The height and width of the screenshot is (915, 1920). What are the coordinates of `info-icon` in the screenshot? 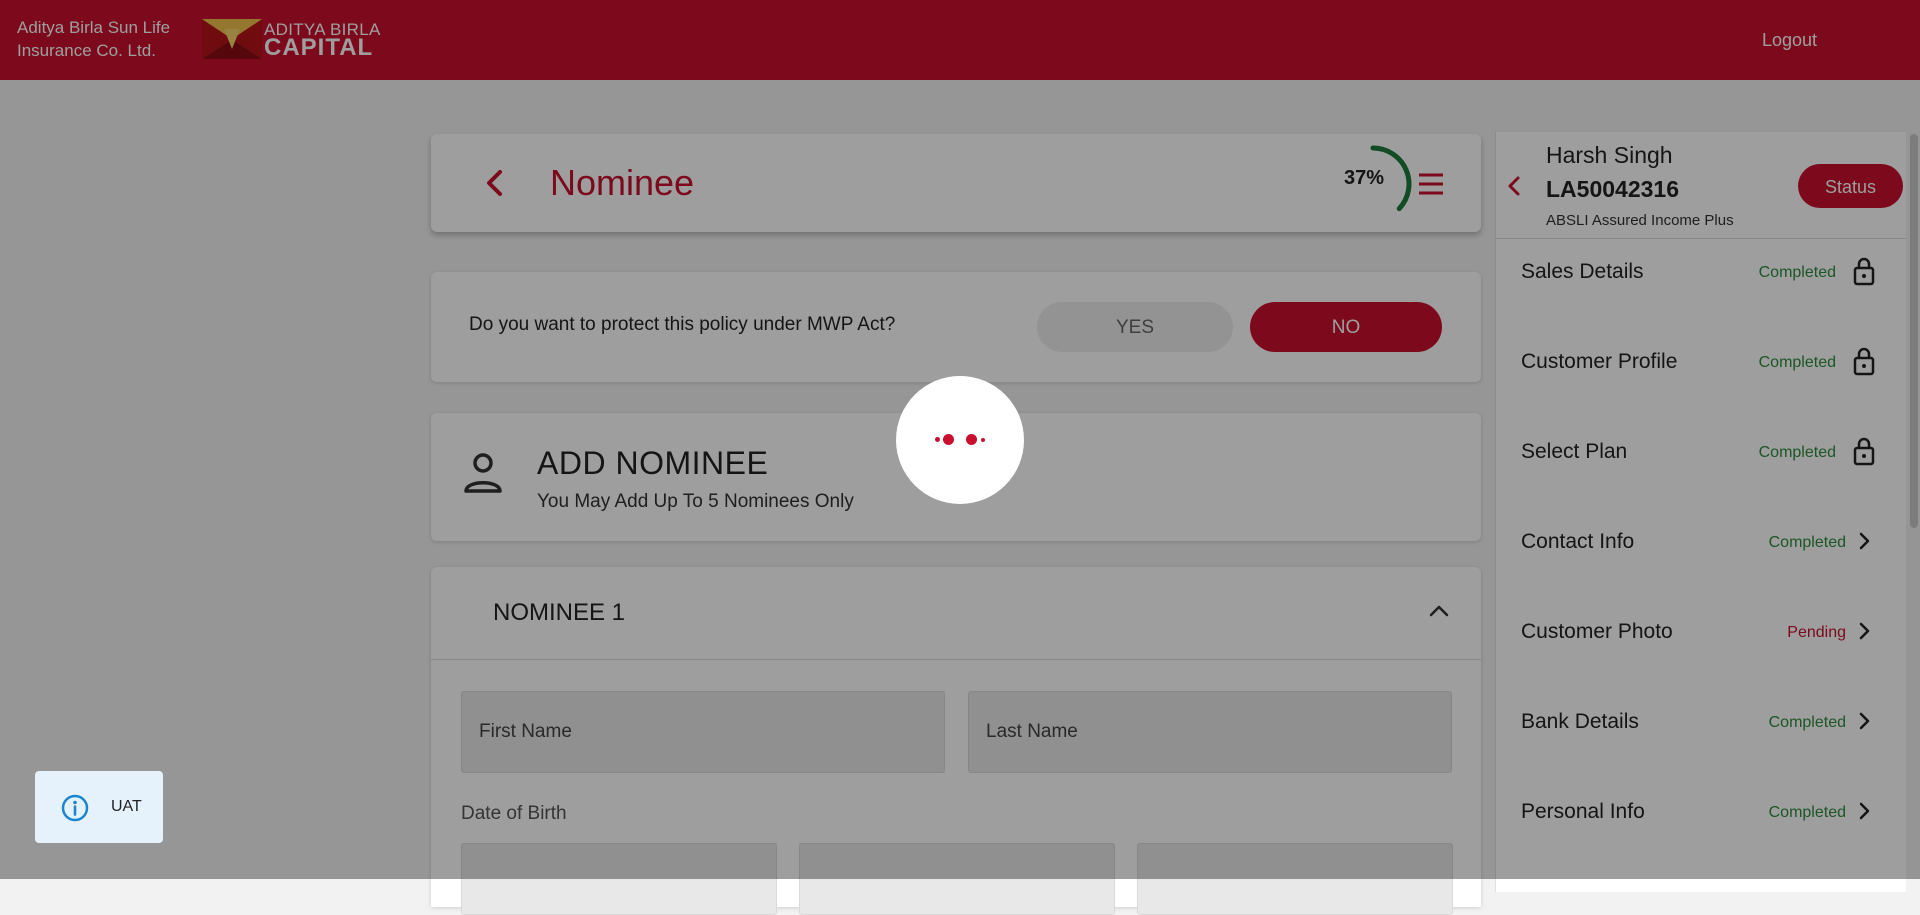 It's located at (75, 808).